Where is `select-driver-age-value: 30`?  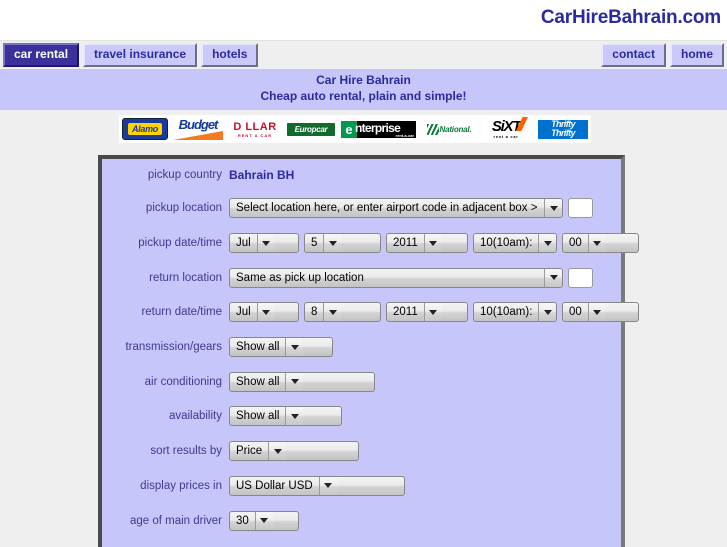
select-driver-age-value: 30 is located at coordinates (242, 520).